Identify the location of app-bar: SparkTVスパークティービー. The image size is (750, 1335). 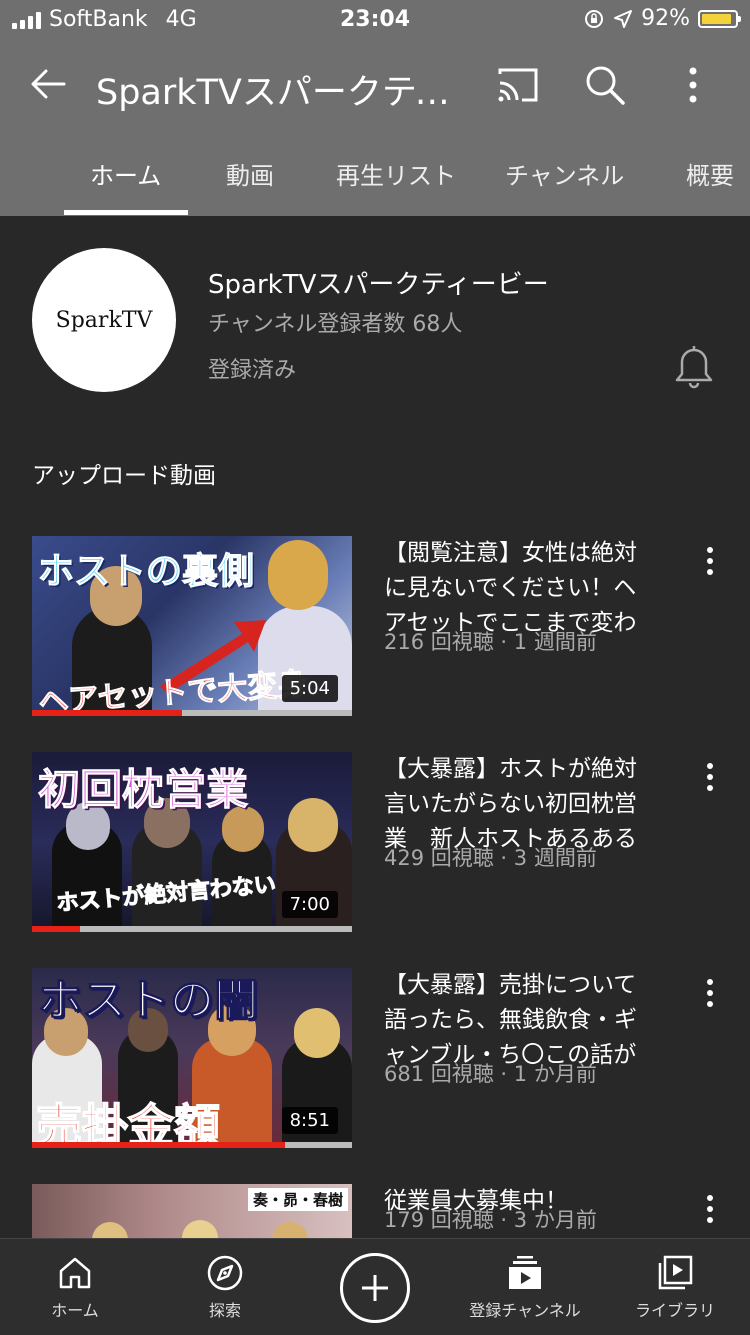
(375, 85).